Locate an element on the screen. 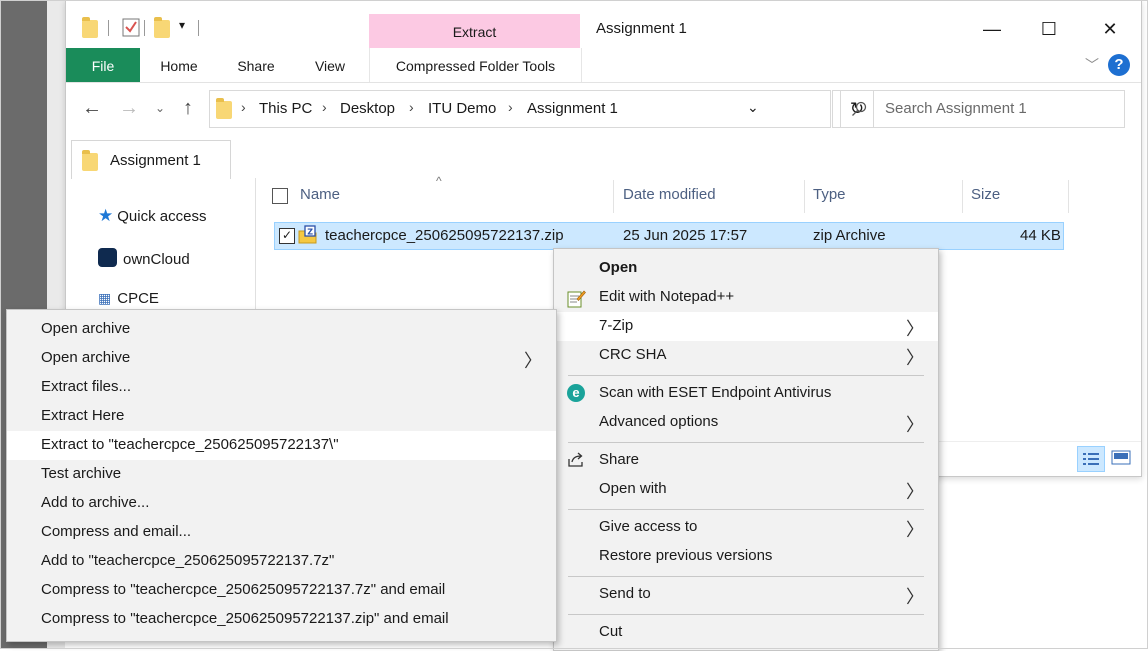 The height and width of the screenshot is (651, 1148). tab-file: File is located at coordinates (103, 65).